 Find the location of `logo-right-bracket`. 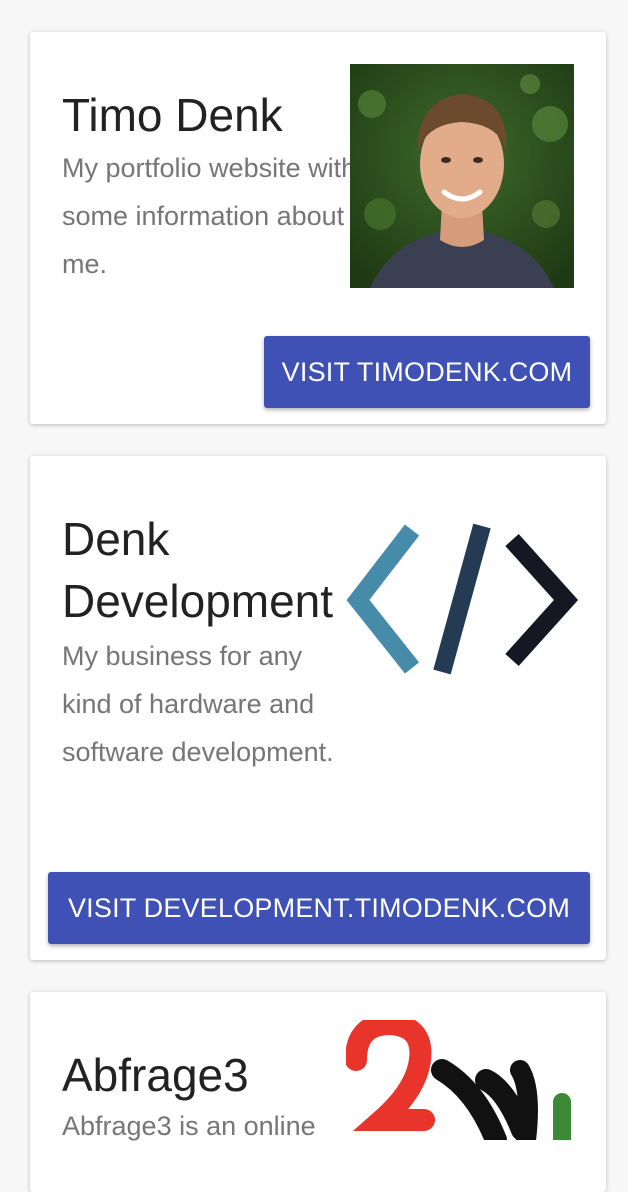

logo-right-bracket is located at coordinates (542, 600).